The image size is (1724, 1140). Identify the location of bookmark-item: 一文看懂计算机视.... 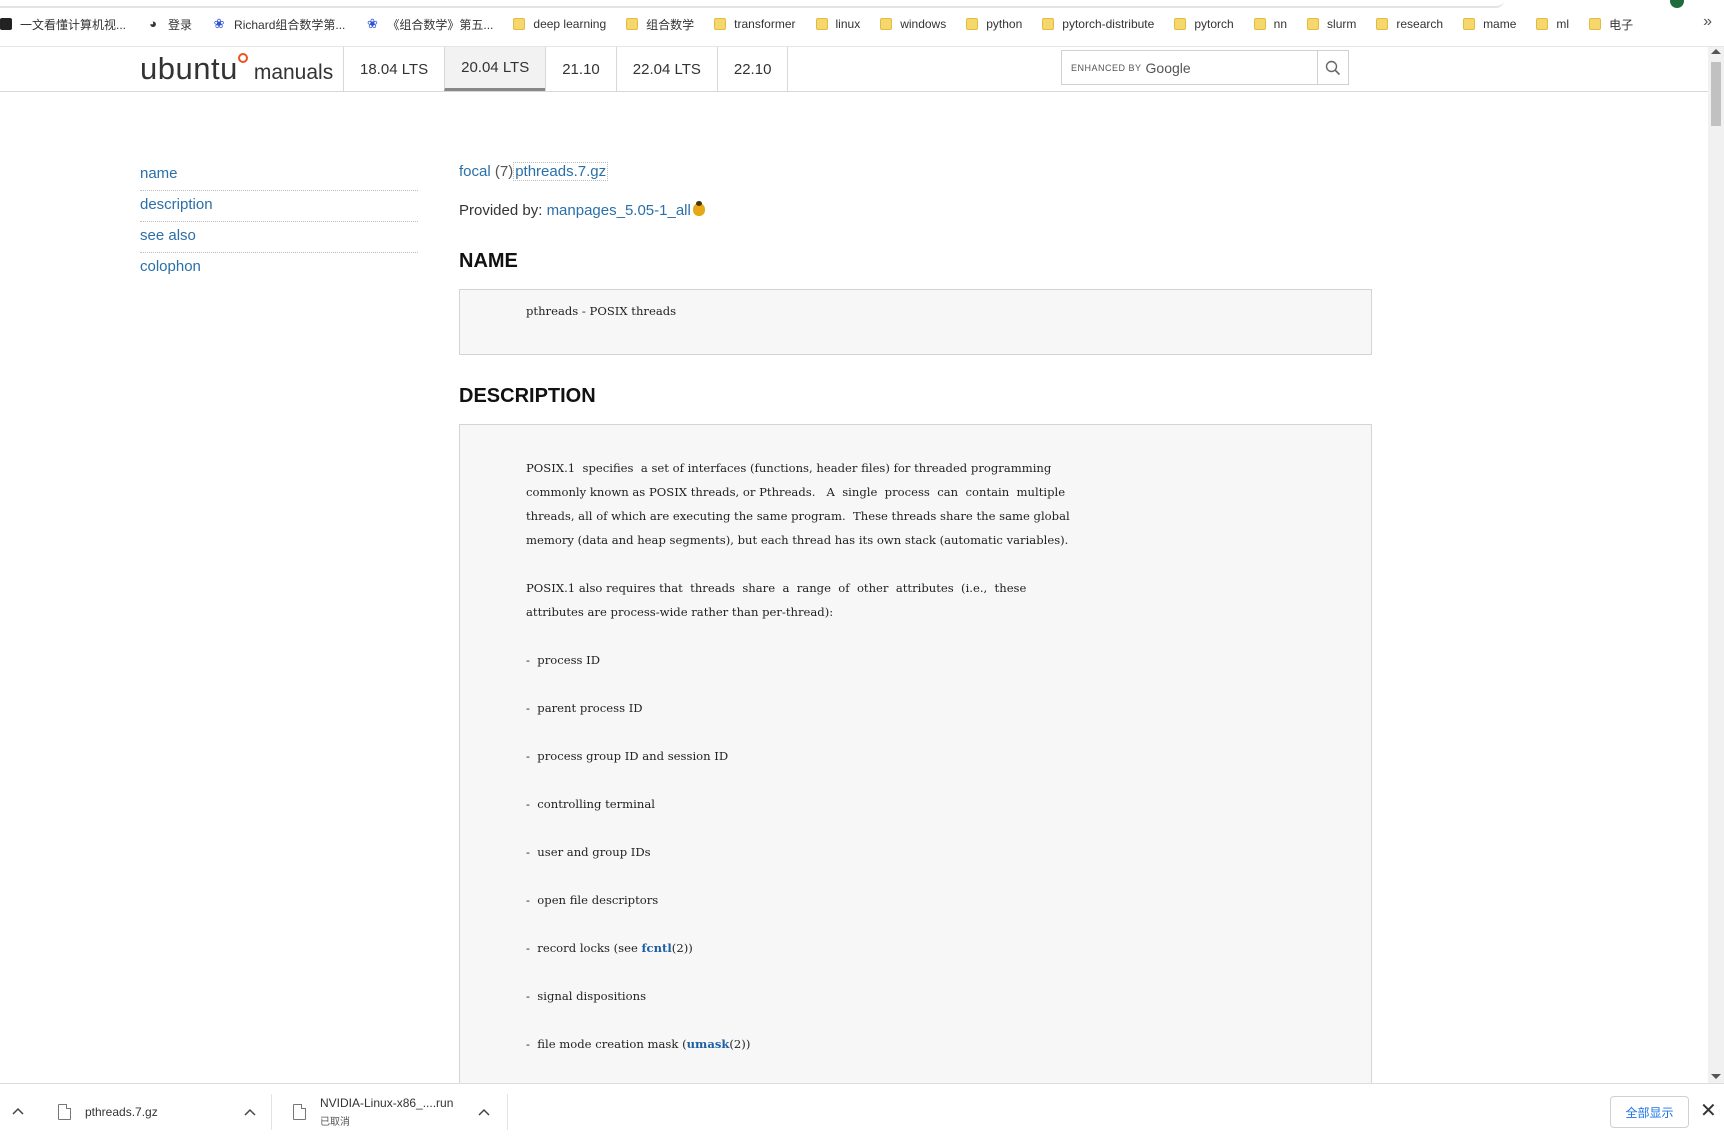
(63, 24).